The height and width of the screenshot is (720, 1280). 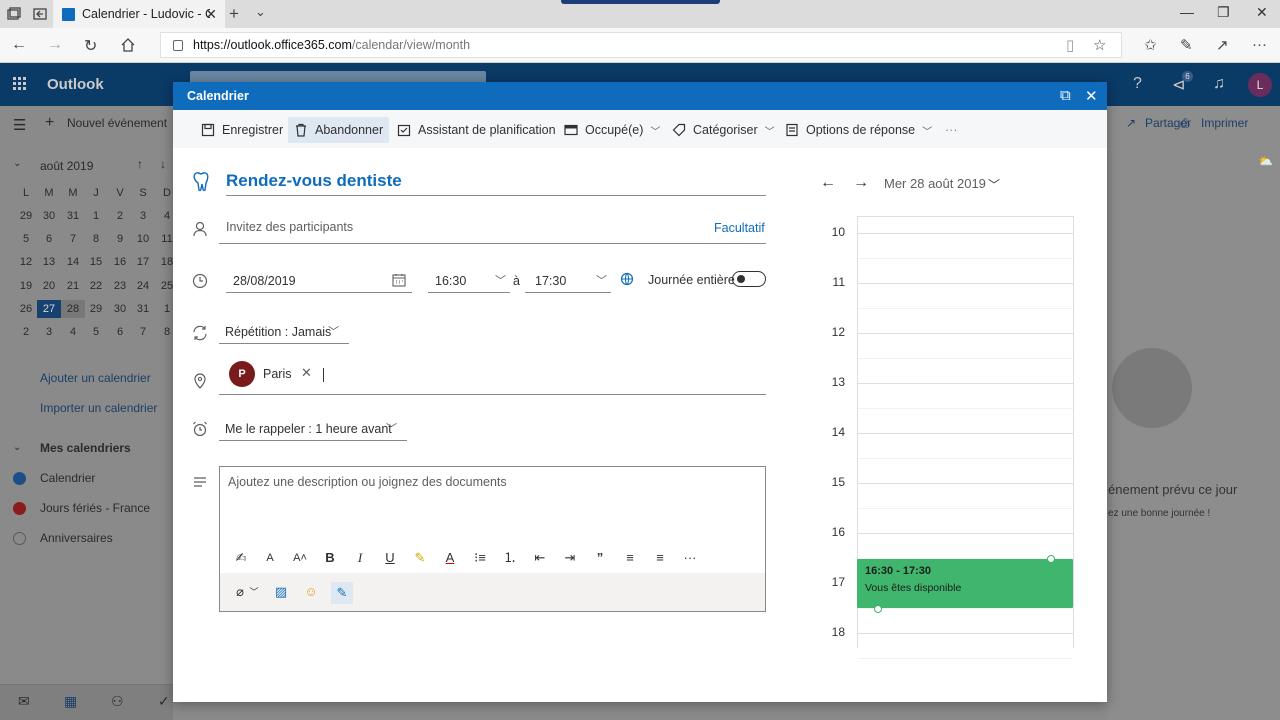 I want to click on remove-location-icon: ✕, so click(x=306, y=373).